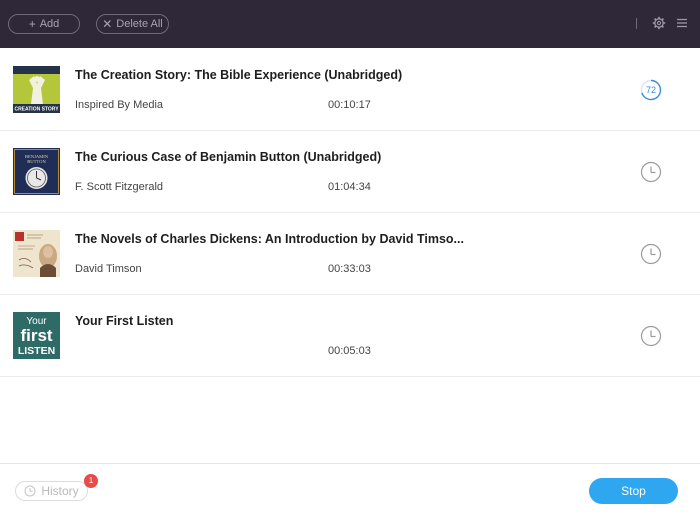 This screenshot has height=516, width=700. I want to click on cover-text: BUTTON, so click(36, 161).